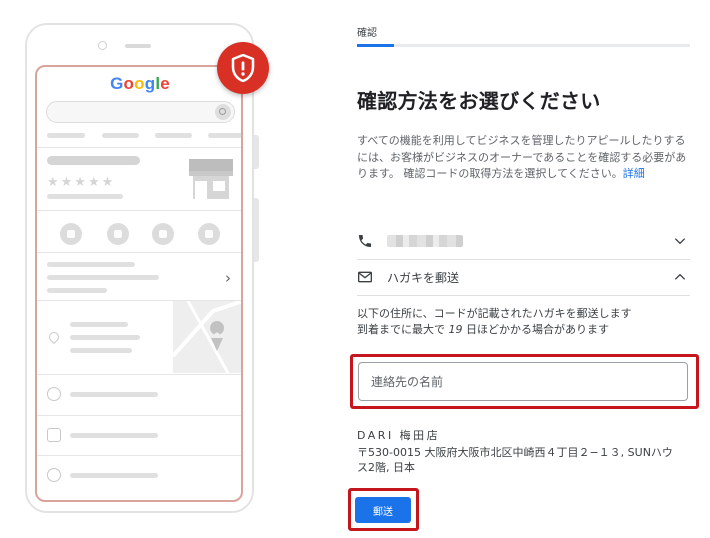 The height and width of the screenshot is (538, 710). I want to click on mock-phone-line, so click(114, 435).